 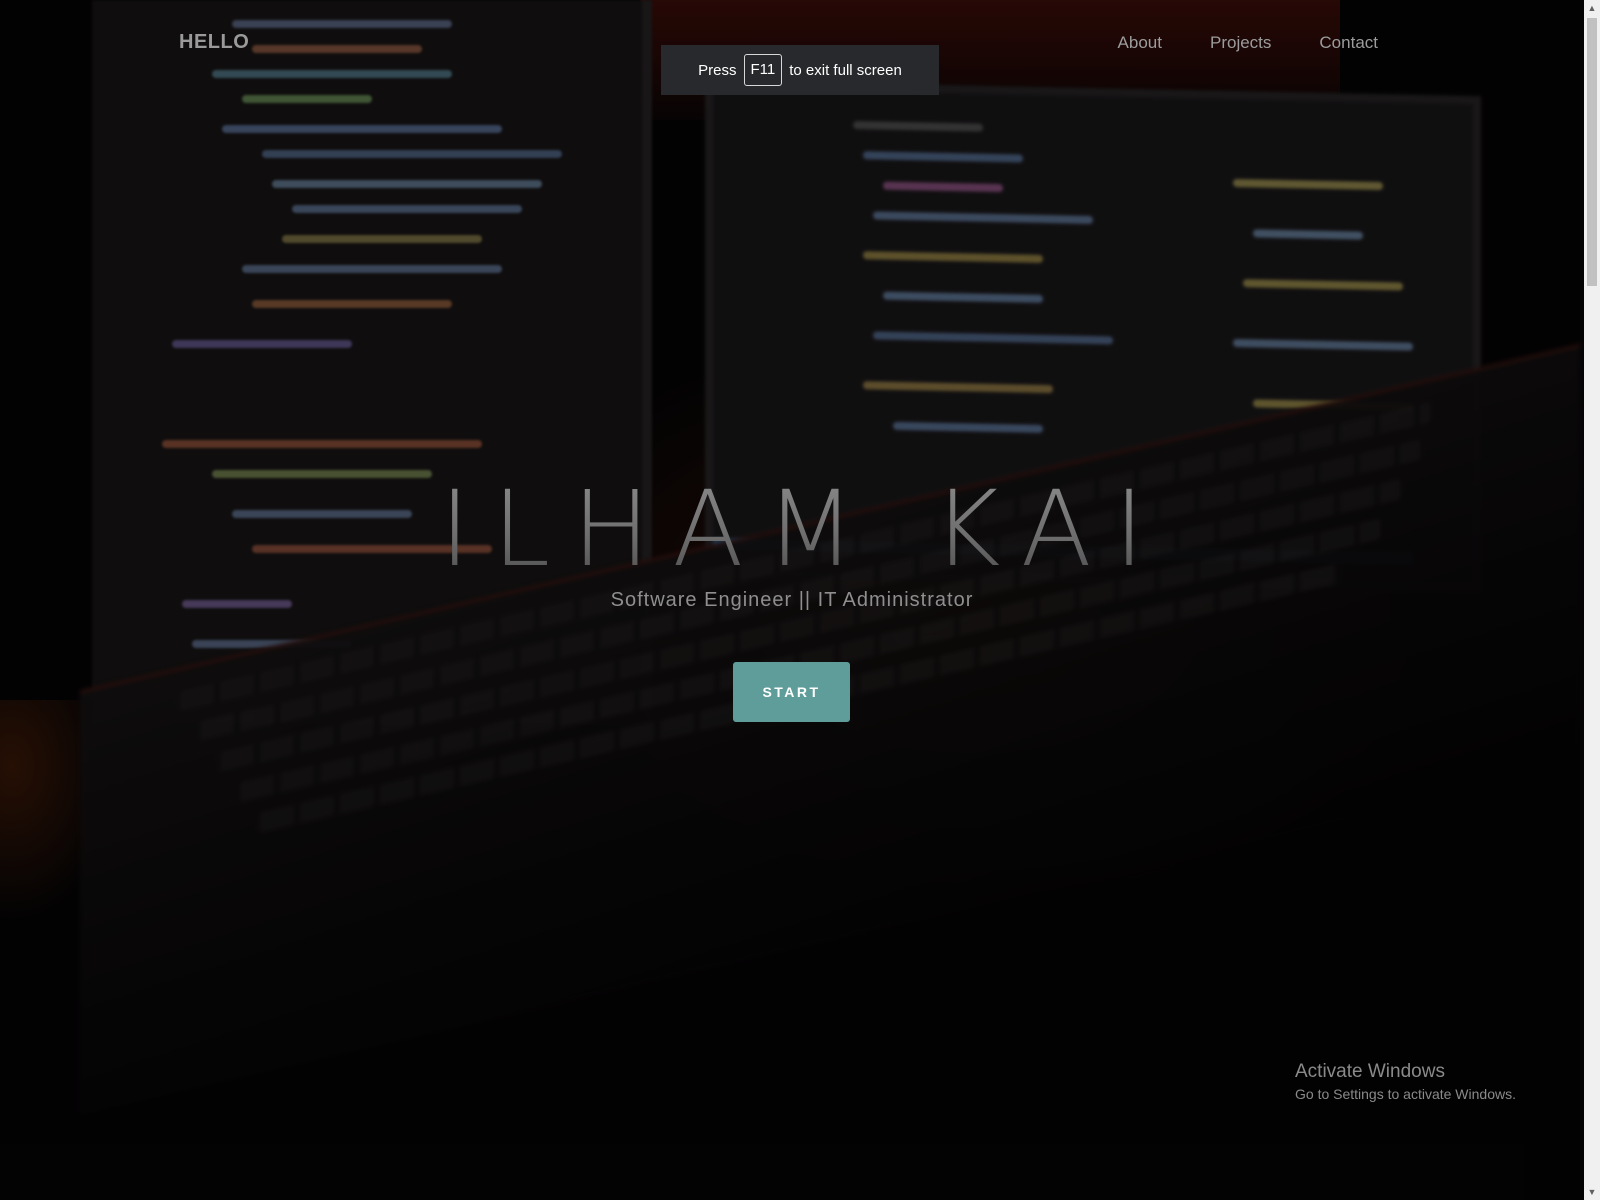 I want to click on triangle-up-icon: ▲, so click(x=1592, y=8).